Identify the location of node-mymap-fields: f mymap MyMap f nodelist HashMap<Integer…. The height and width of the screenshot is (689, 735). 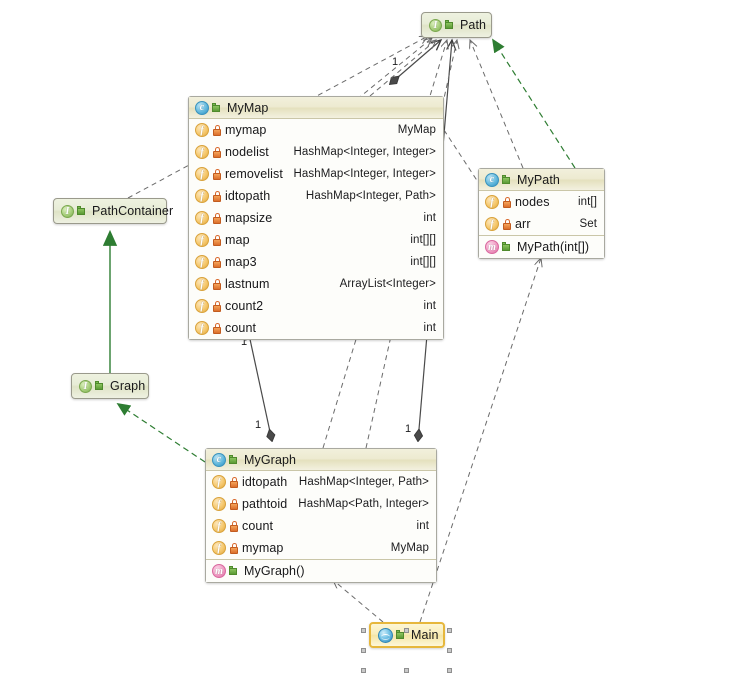
(316, 229).